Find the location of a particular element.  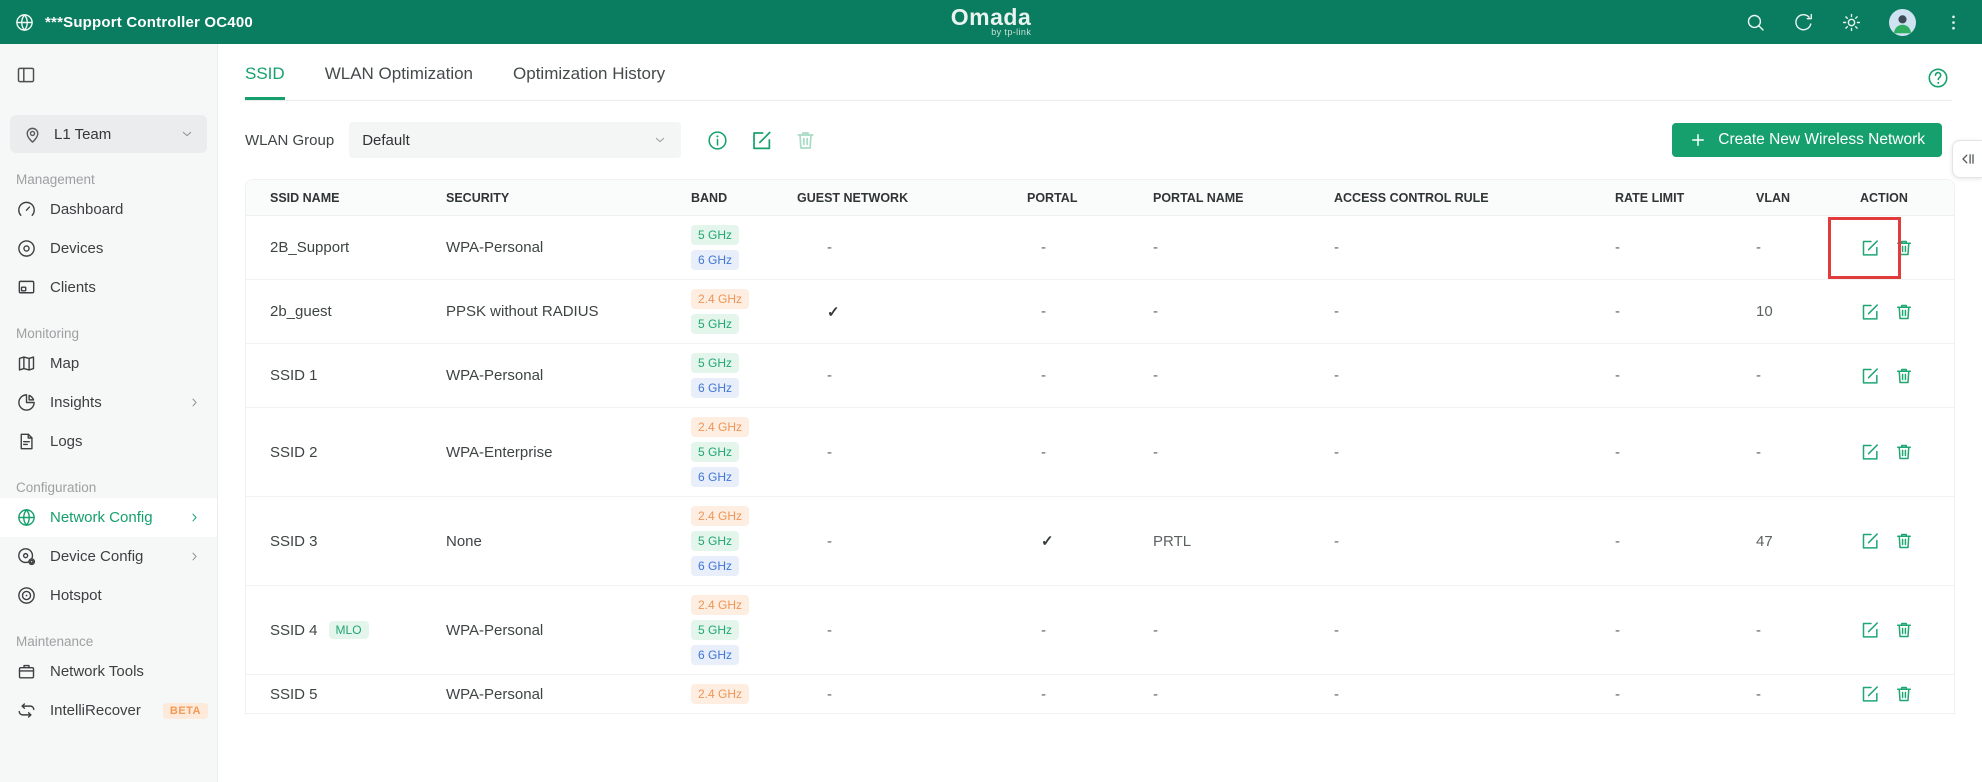

sidebar-item-logs: Logs is located at coordinates (108, 441).